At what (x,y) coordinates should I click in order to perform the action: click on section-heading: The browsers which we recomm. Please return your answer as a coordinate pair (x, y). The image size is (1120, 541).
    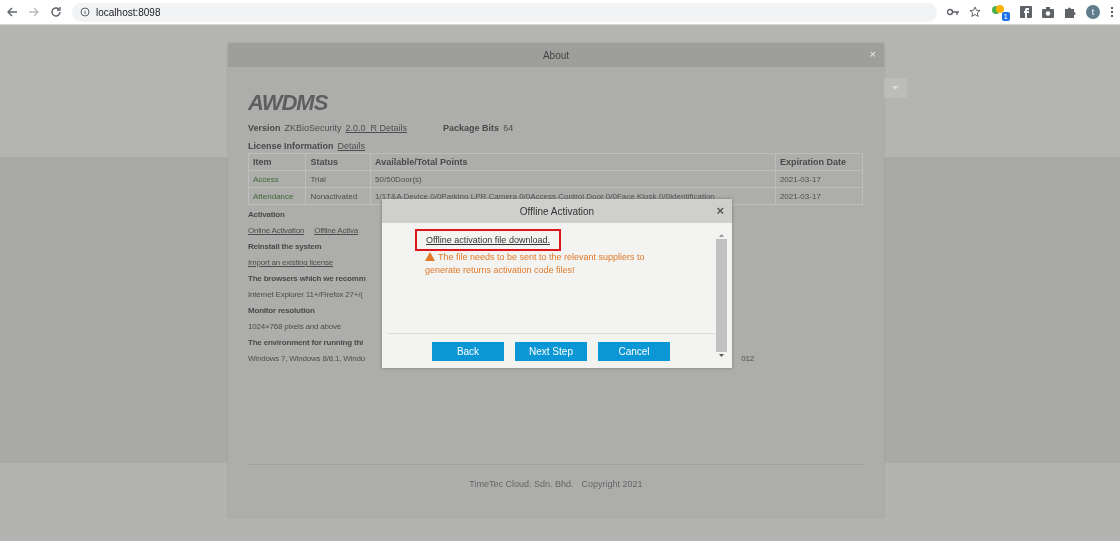
    Looking at the image, I should click on (307, 279).